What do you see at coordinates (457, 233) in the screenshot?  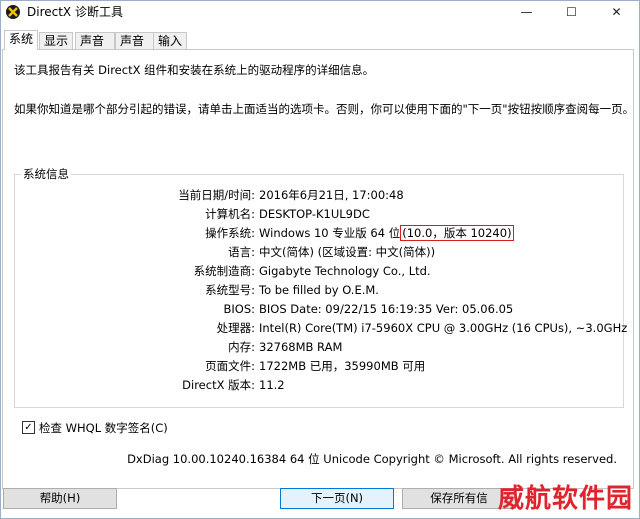 I see `os-version-highlight: (10.0，版本 10240)` at bounding box center [457, 233].